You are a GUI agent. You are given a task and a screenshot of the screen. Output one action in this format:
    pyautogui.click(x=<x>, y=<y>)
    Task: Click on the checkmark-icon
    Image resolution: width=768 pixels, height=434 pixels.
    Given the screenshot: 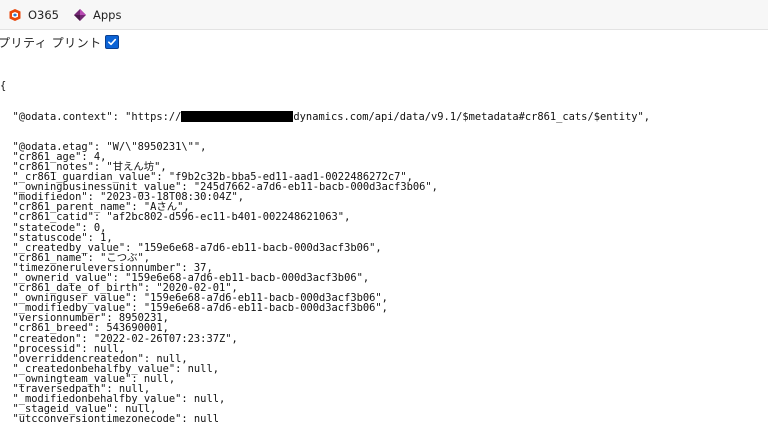 What is the action you would take?
    pyautogui.click(x=111, y=42)
    